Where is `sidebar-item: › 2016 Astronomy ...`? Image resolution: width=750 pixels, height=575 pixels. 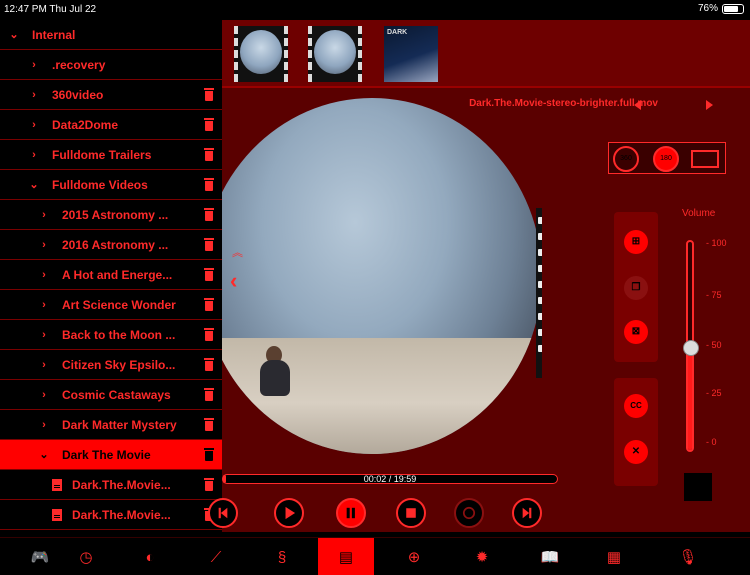
sidebar-item: › 2016 Astronomy ... is located at coordinates (111, 245).